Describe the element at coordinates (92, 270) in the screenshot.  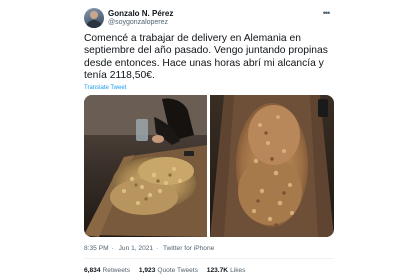
I see `stat-count: 6,834` at that location.